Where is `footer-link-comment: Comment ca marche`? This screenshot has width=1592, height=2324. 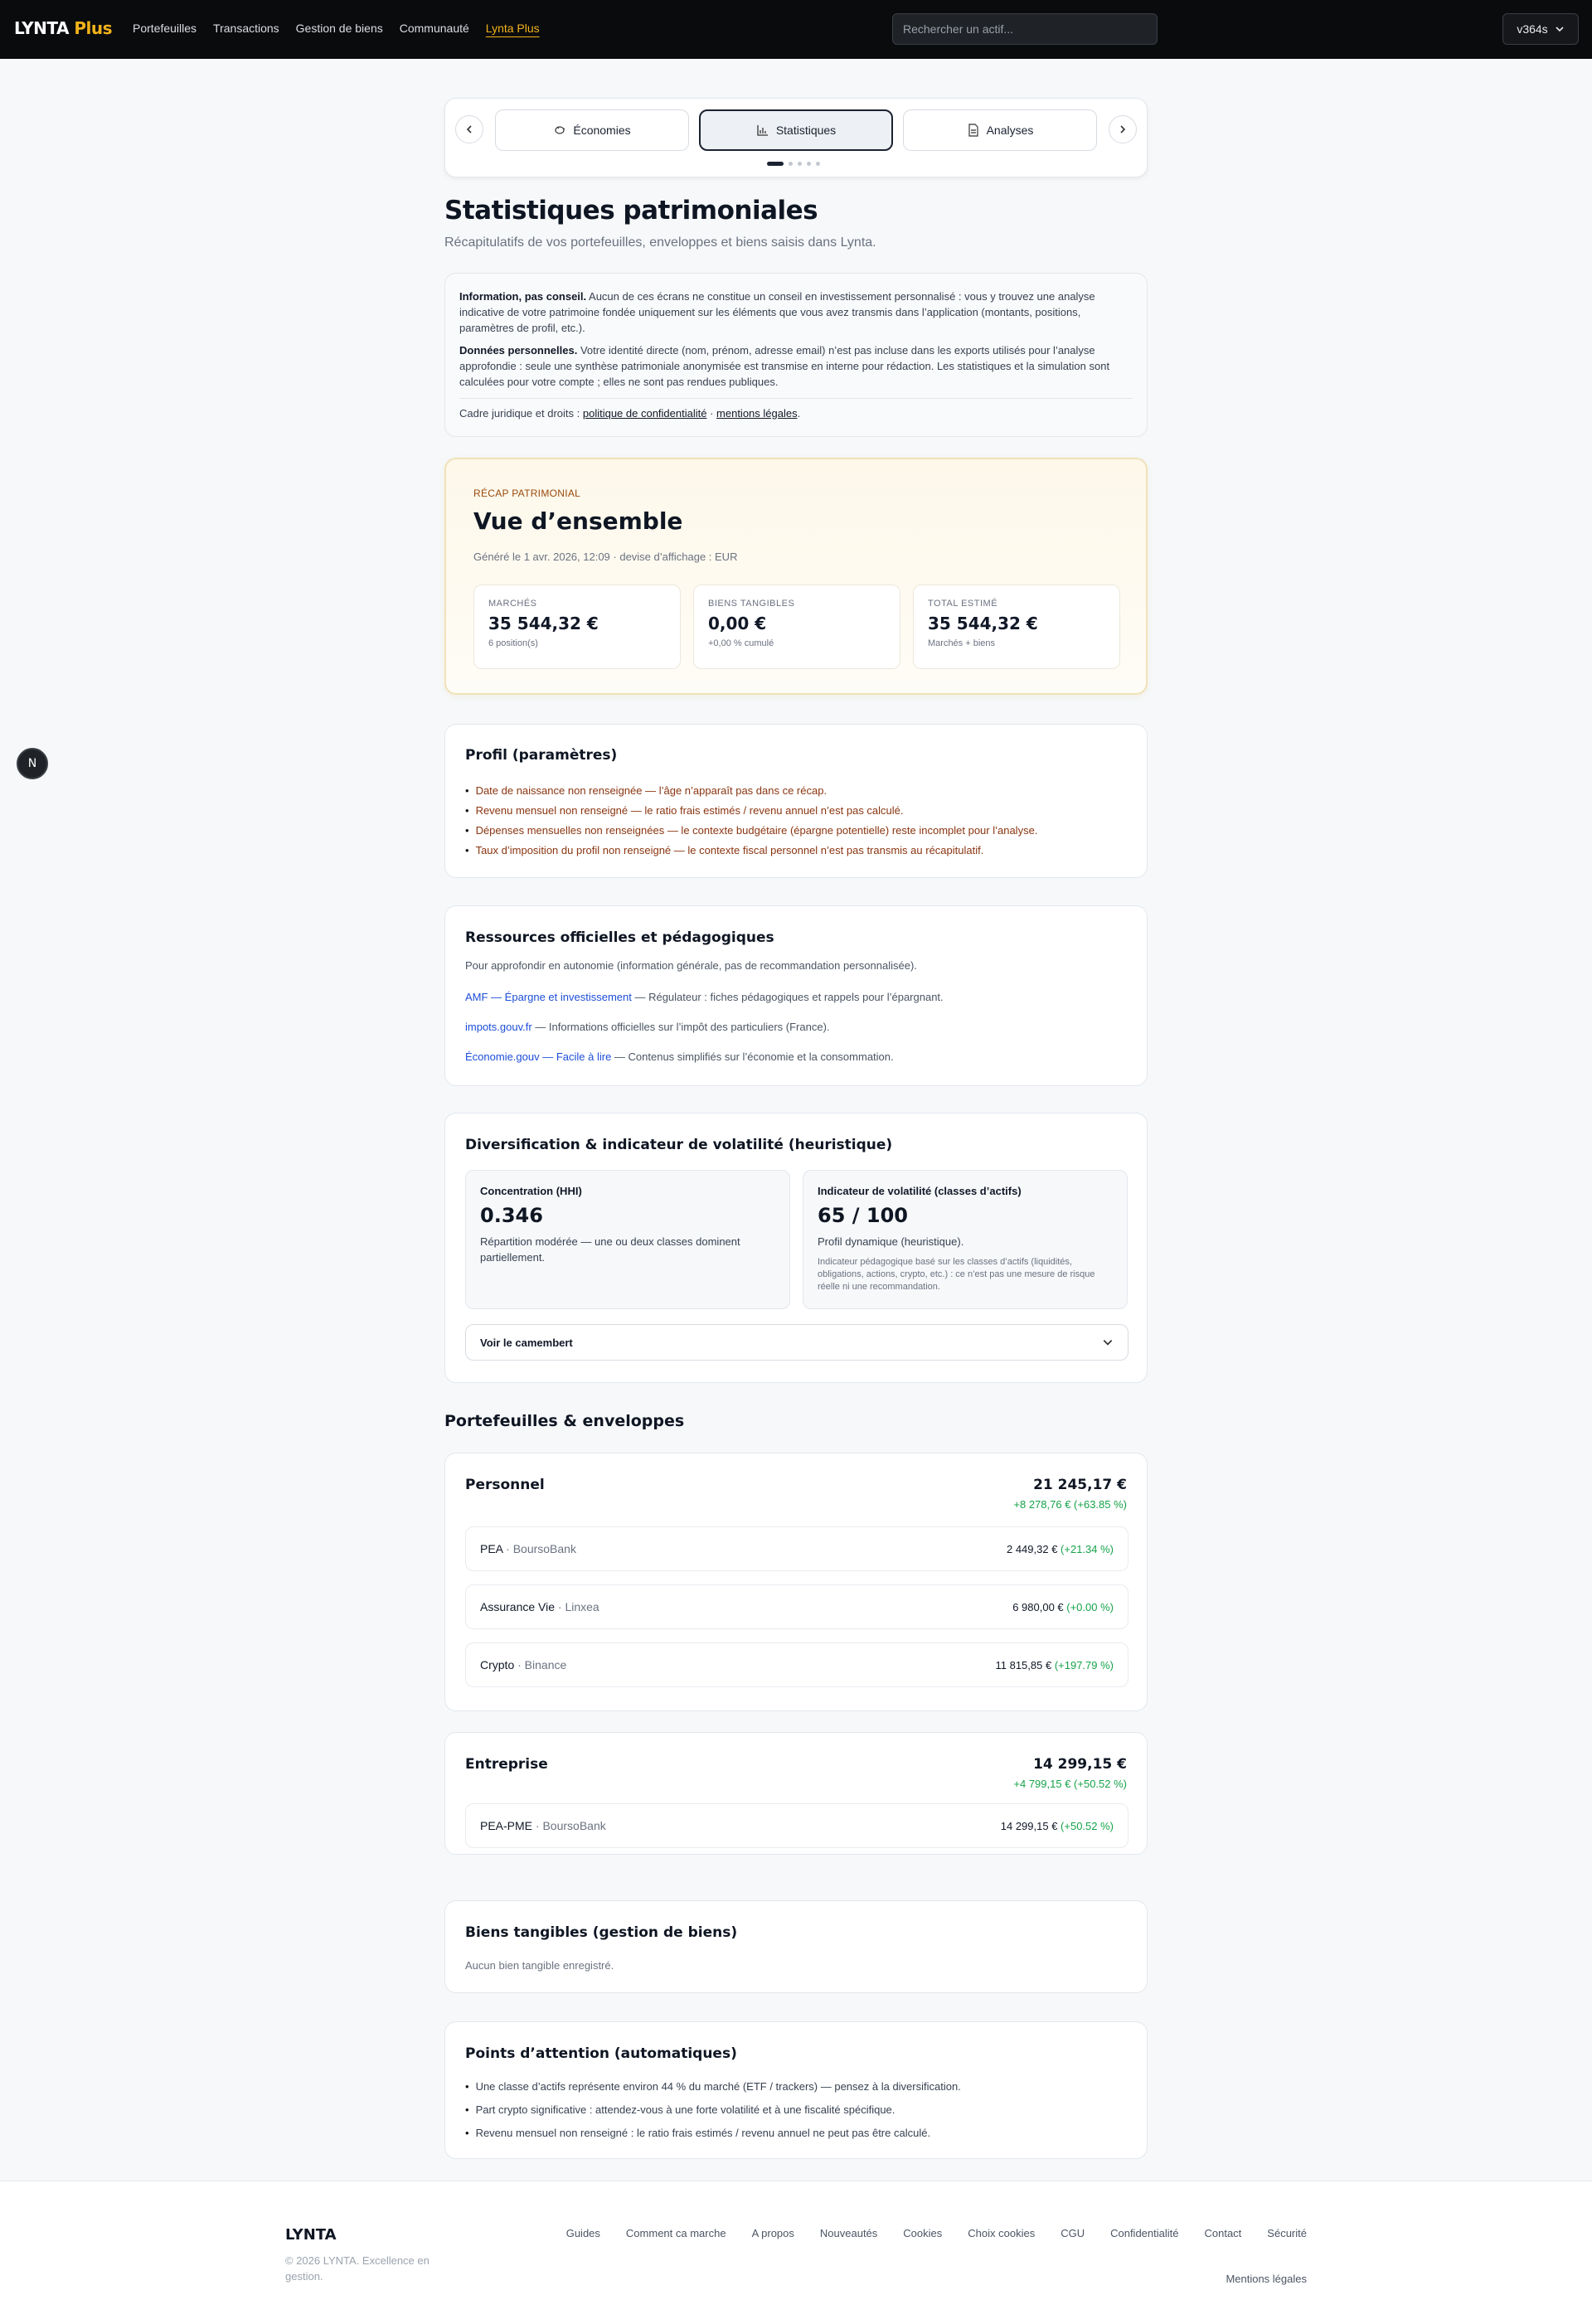
footer-link-comment: Comment ca marche is located at coordinates (676, 2233).